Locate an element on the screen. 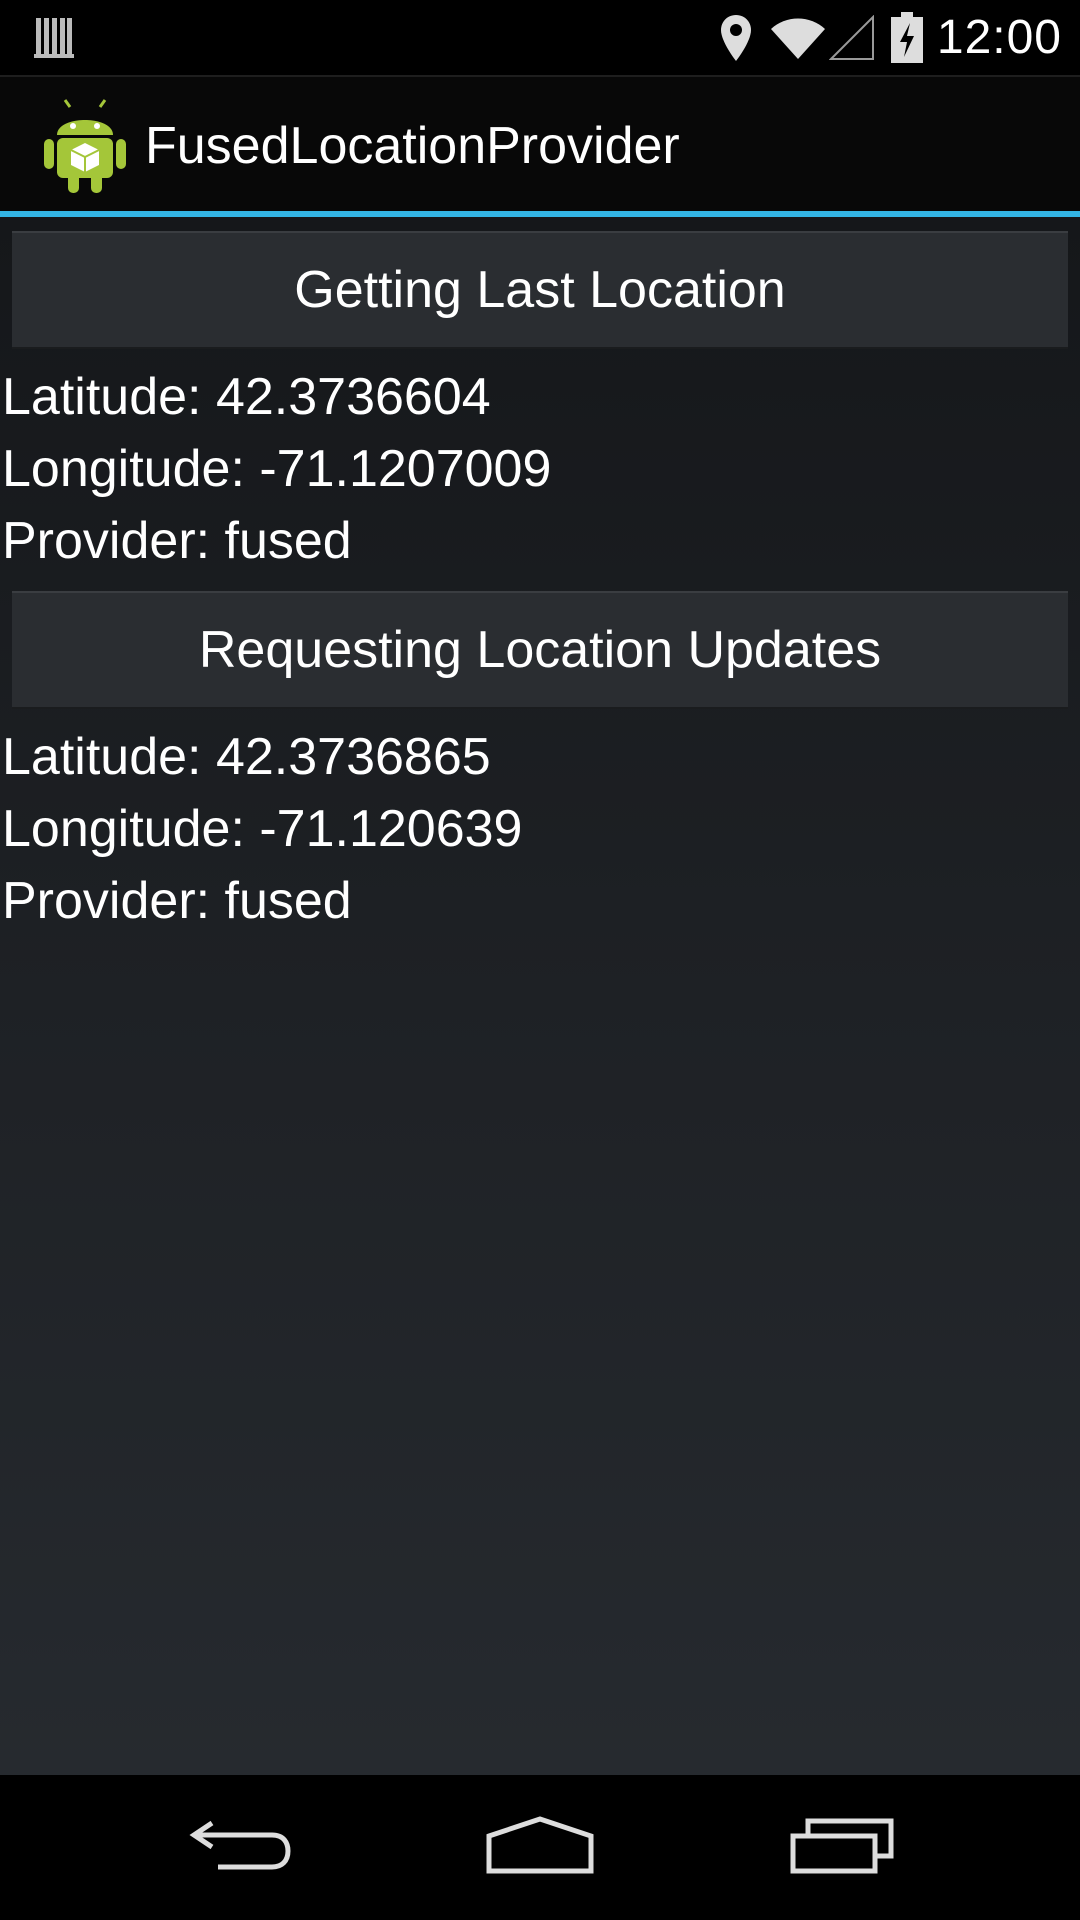  back-icon is located at coordinates (240, 1847).